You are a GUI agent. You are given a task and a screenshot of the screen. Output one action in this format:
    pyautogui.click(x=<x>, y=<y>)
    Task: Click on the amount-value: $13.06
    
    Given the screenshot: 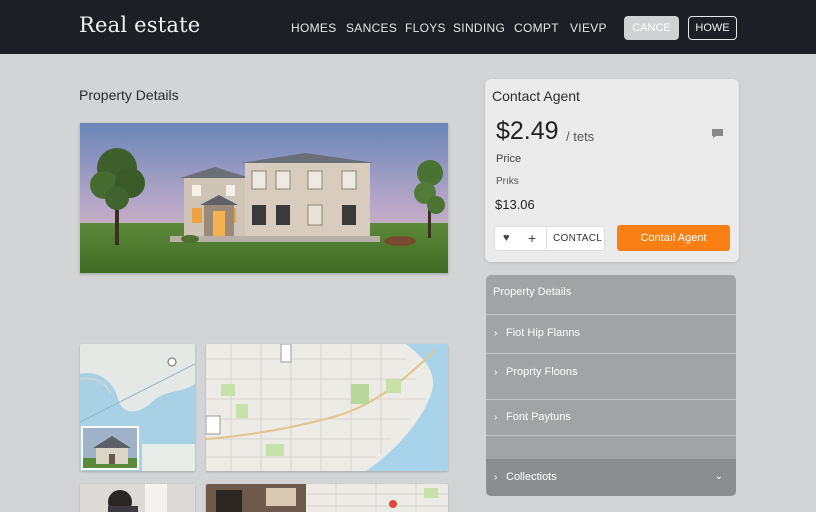 What is the action you would take?
    pyautogui.click(x=515, y=204)
    